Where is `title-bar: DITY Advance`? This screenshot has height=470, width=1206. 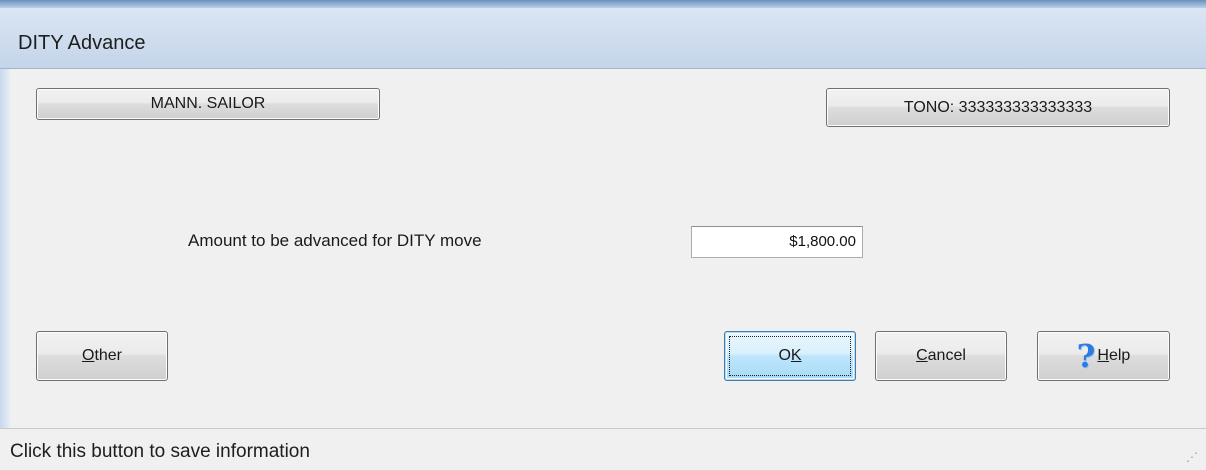
title-bar: DITY Advance is located at coordinates (603, 38).